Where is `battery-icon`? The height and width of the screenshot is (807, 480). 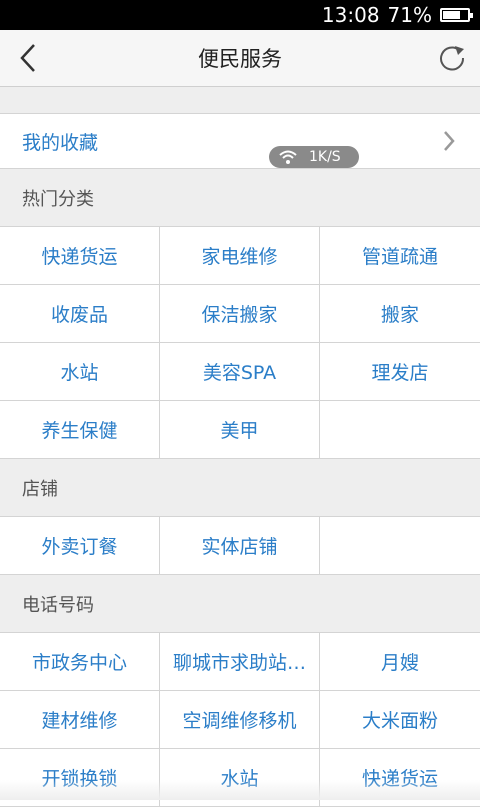
battery-icon is located at coordinates (456, 15).